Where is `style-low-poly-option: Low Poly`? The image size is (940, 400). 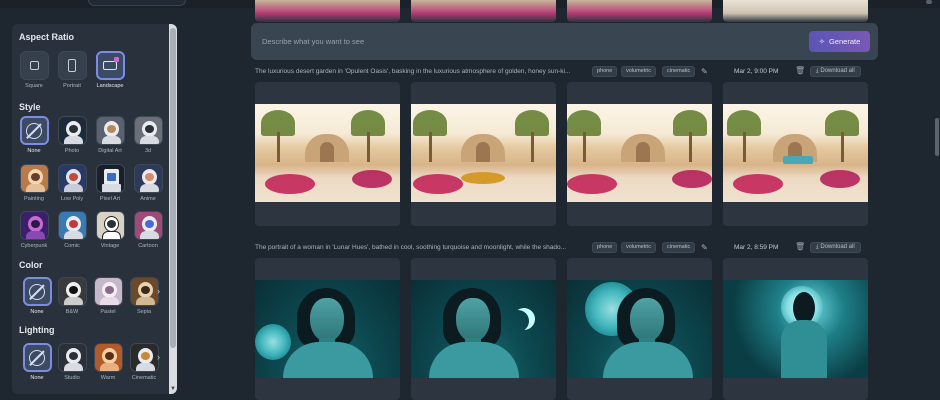 style-low-poly-option: Low Poly is located at coordinates (72, 183).